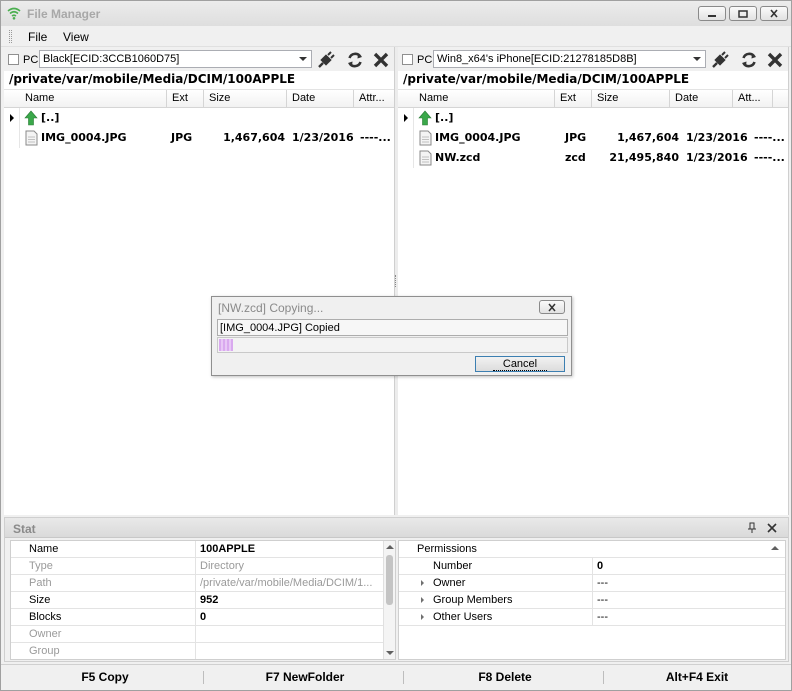  I want to click on property-key: Owner, so click(45, 634).